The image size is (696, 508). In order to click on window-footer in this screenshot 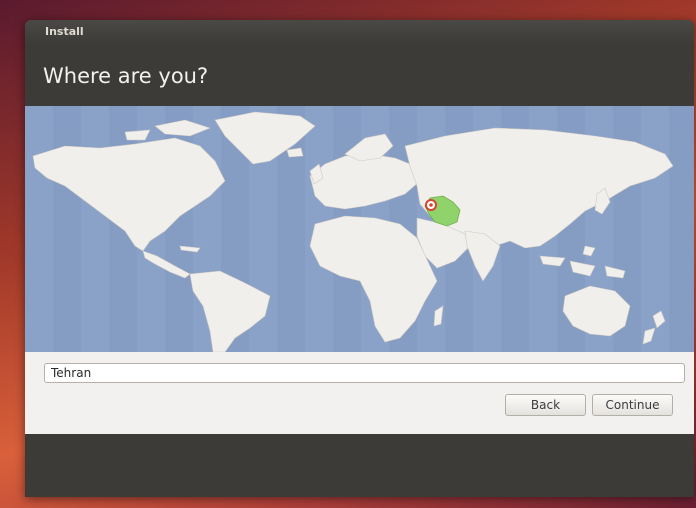, I will do `click(359, 465)`.